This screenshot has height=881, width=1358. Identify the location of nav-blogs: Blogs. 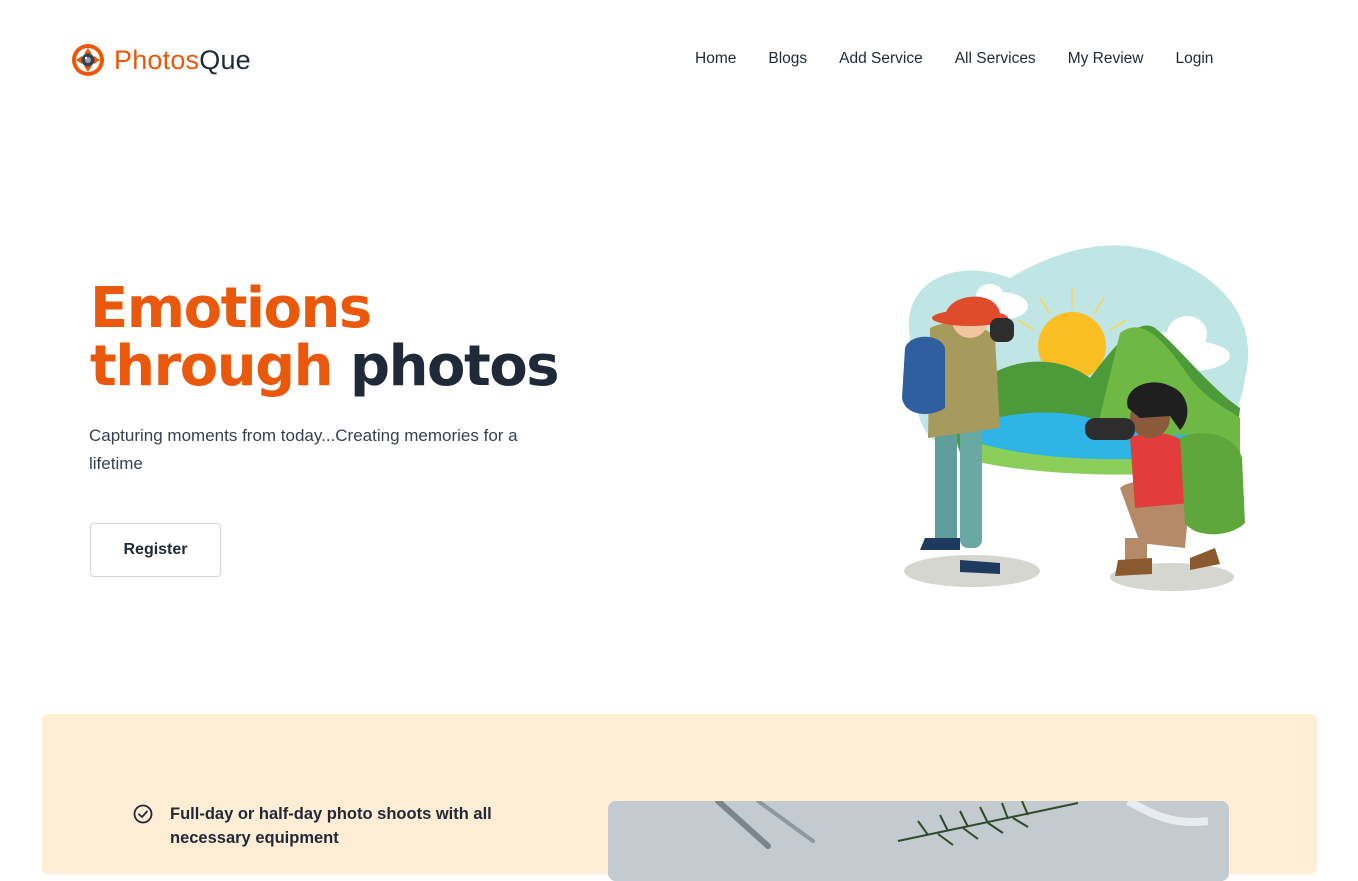
(787, 59).